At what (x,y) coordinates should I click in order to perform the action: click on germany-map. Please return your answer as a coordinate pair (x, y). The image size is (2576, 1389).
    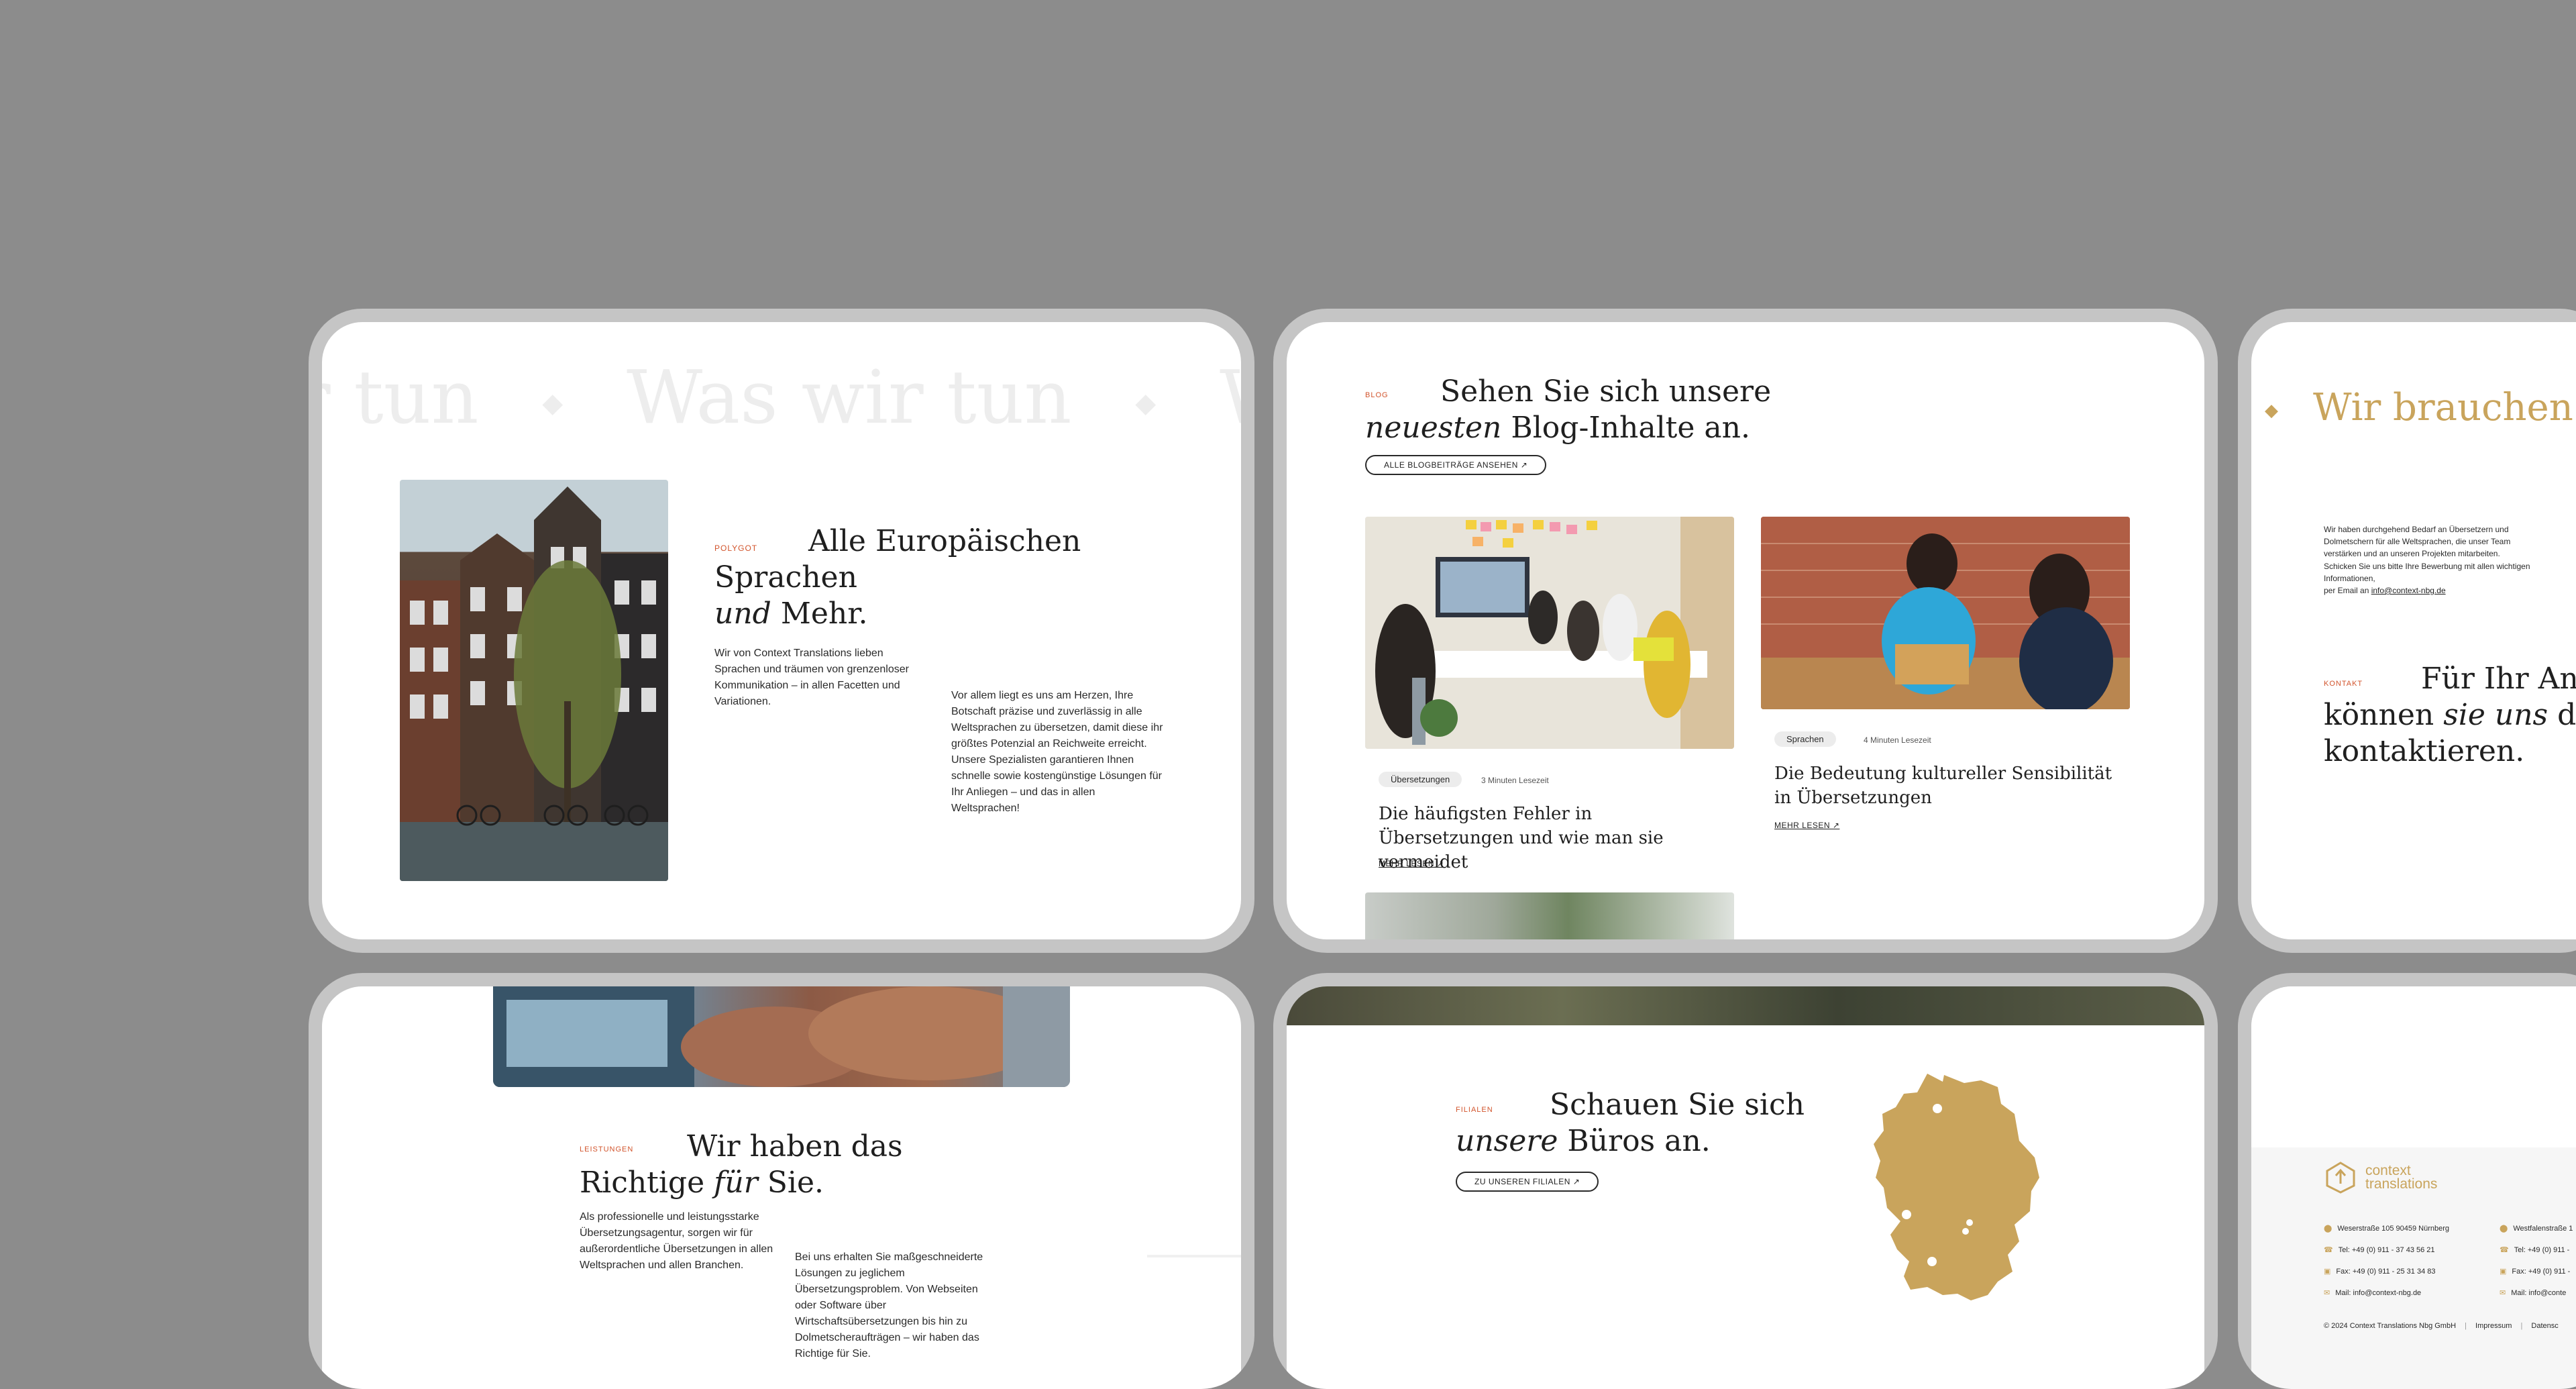
    Looking at the image, I should click on (1954, 1188).